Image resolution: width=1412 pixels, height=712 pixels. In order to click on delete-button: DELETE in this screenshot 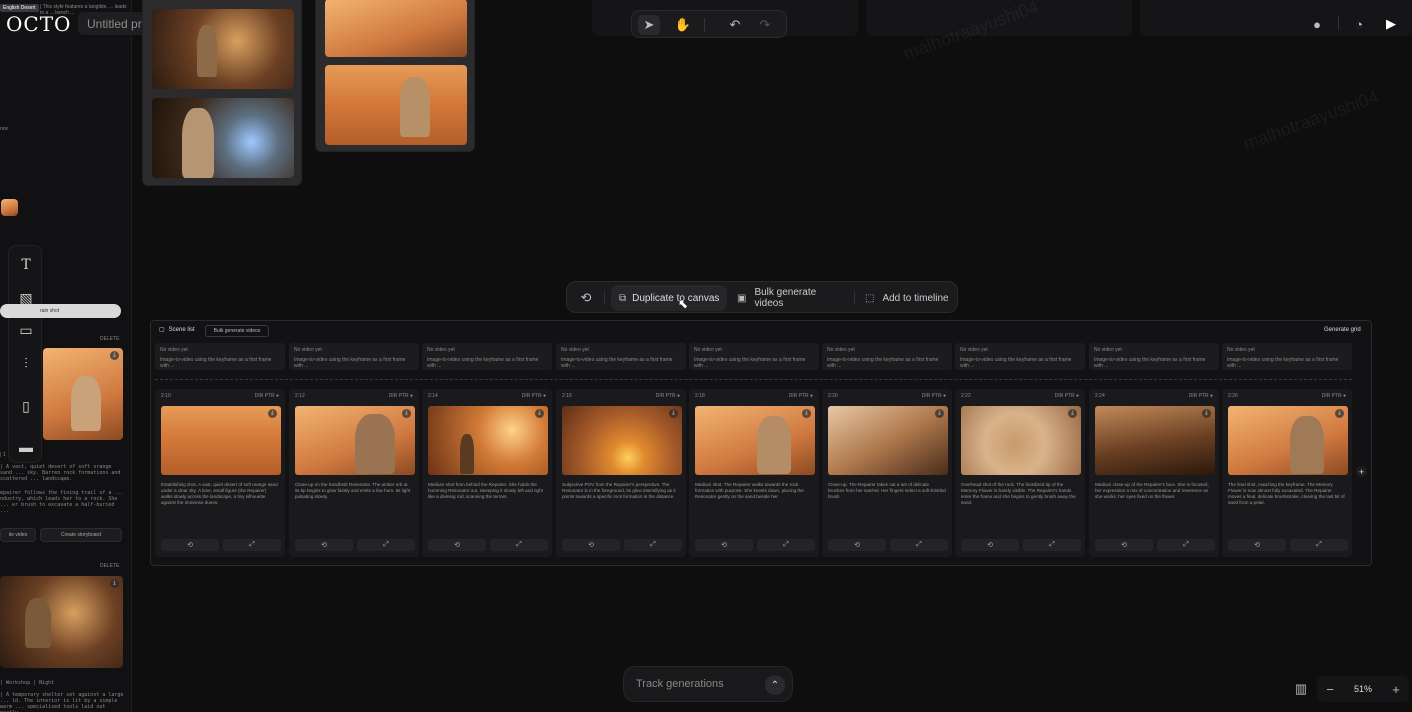, I will do `click(109, 339)`.